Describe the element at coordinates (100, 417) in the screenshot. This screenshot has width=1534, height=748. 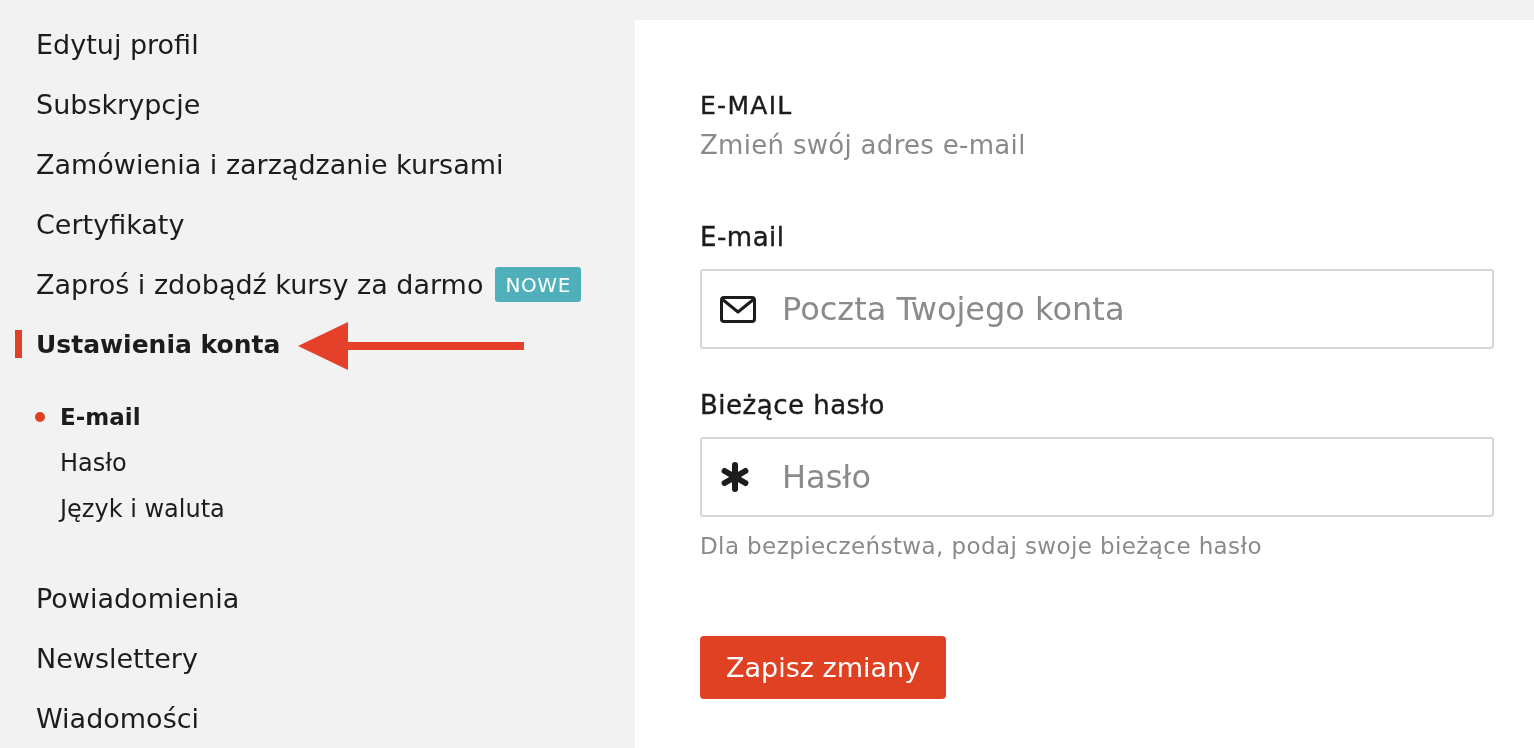
I see `sidebar-subitem: E-mail` at that location.